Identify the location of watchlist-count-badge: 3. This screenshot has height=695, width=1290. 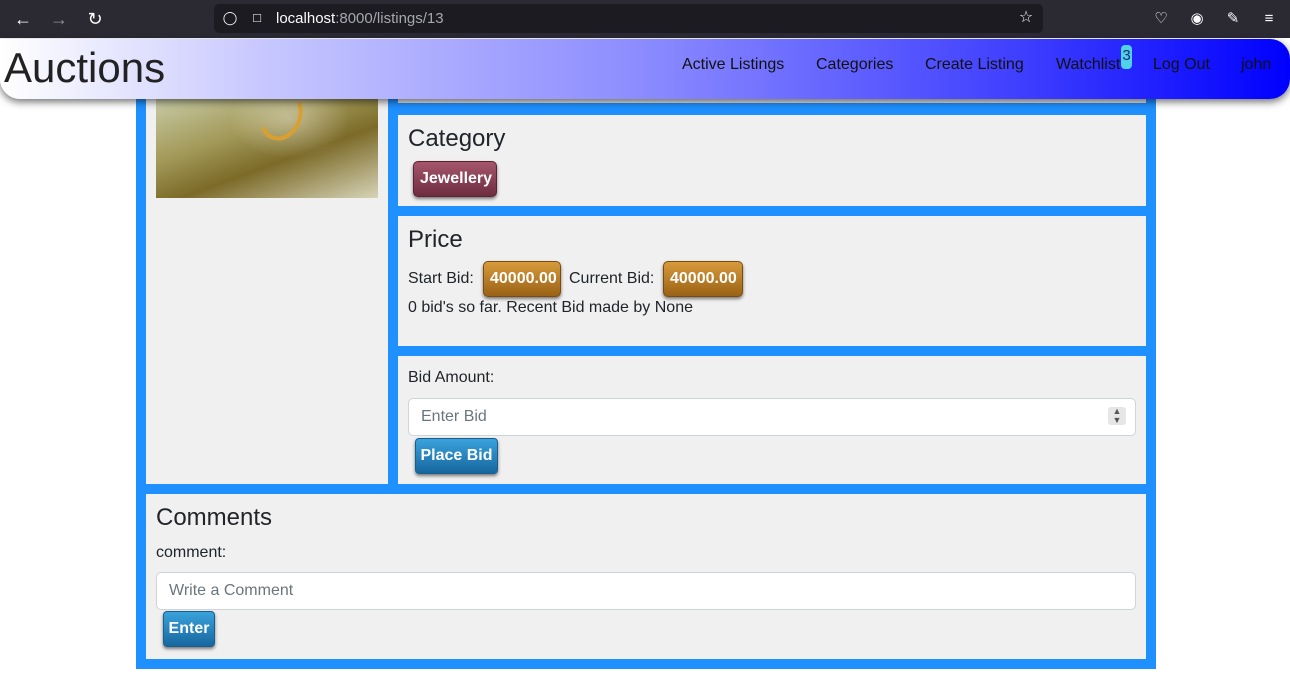
(1126, 57).